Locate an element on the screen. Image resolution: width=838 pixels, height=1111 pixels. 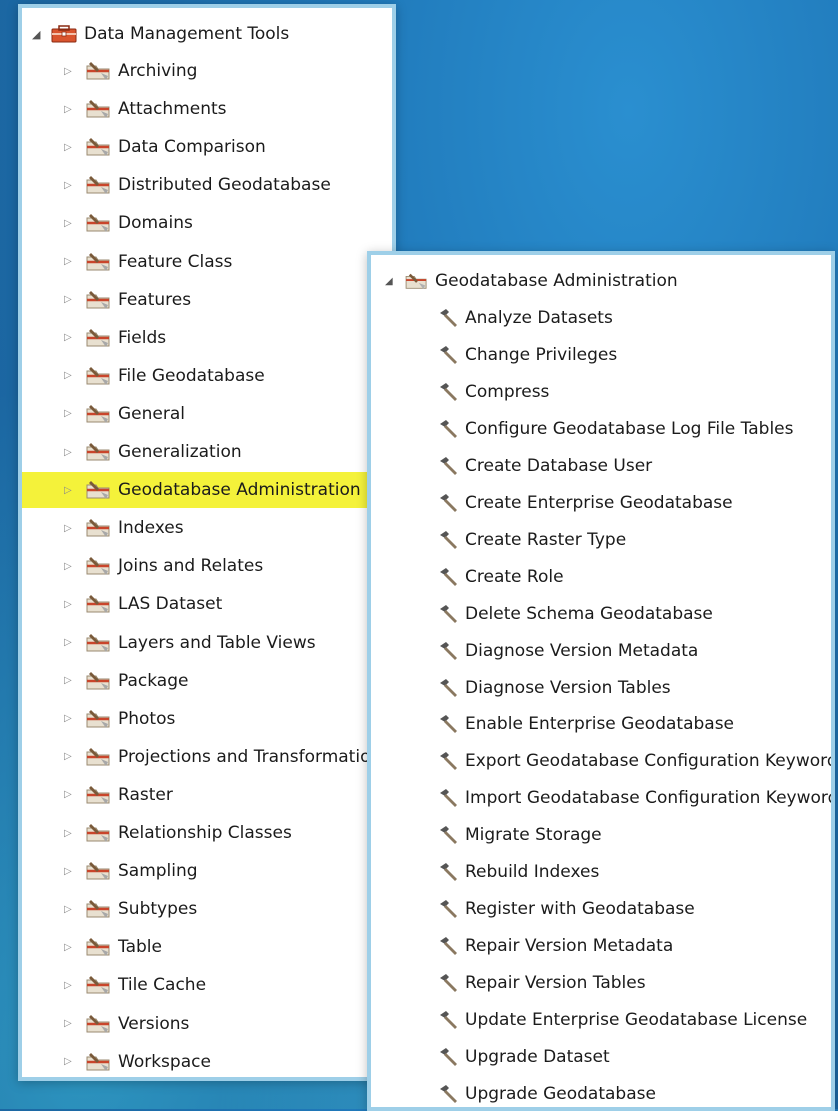
tool-item: Compress is located at coordinates (601, 392).